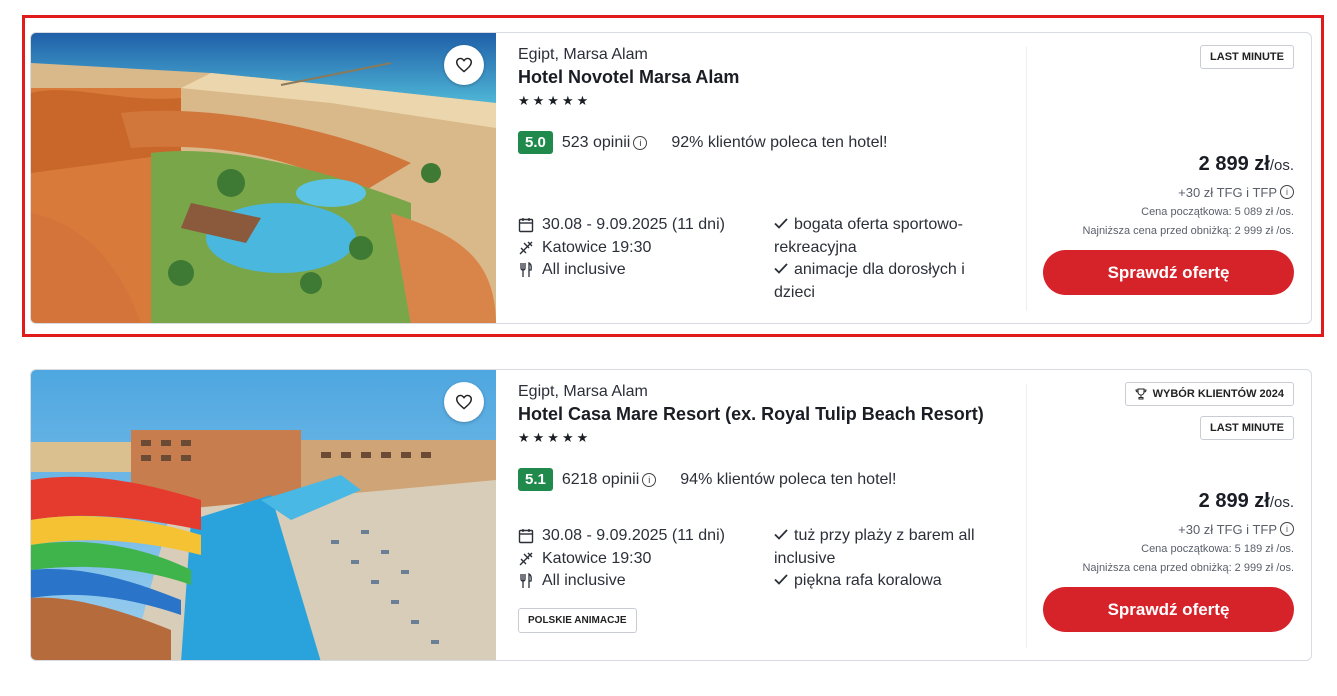  What do you see at coordinates (1217, 212) in the screenshot?
I see `base-price: Cena początkowa: 5 089 zł /os.` at bounding box center [1217, 212].